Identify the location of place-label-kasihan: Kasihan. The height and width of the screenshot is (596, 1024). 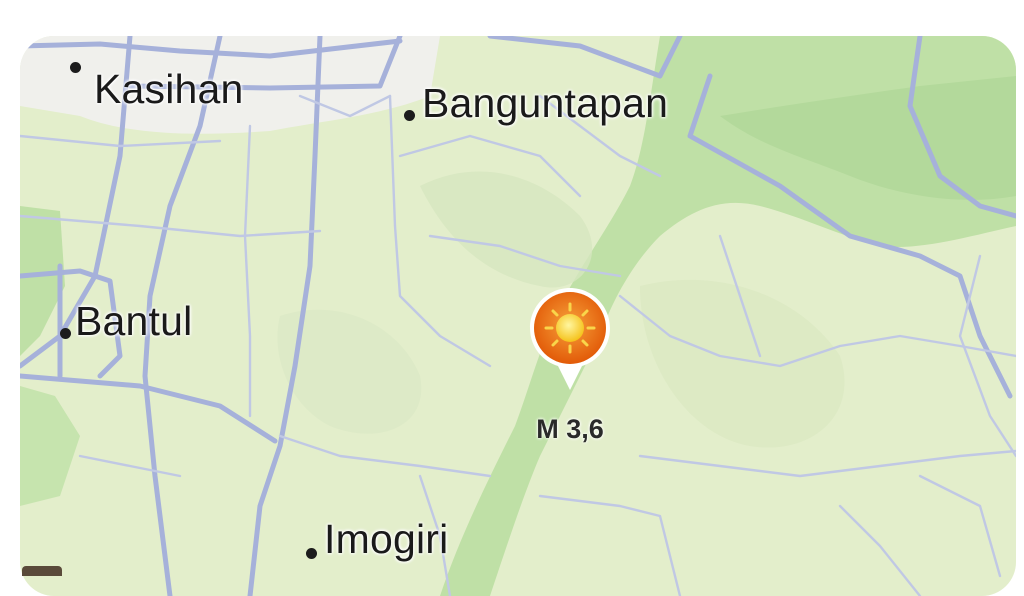
(156, 78).